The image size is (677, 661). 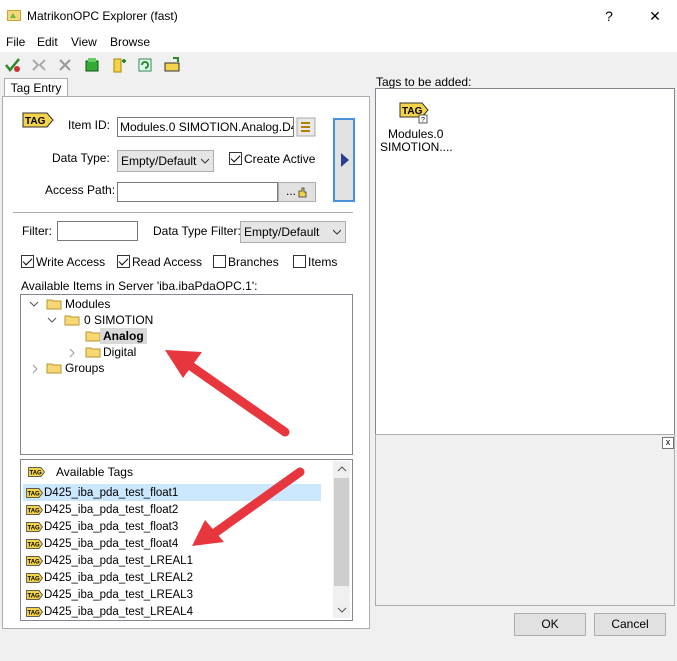 What do you see at coordinates (159, 161) in the screenshot?
I see `data-type-value: Empty/Default` at bounding box center [159, 161].